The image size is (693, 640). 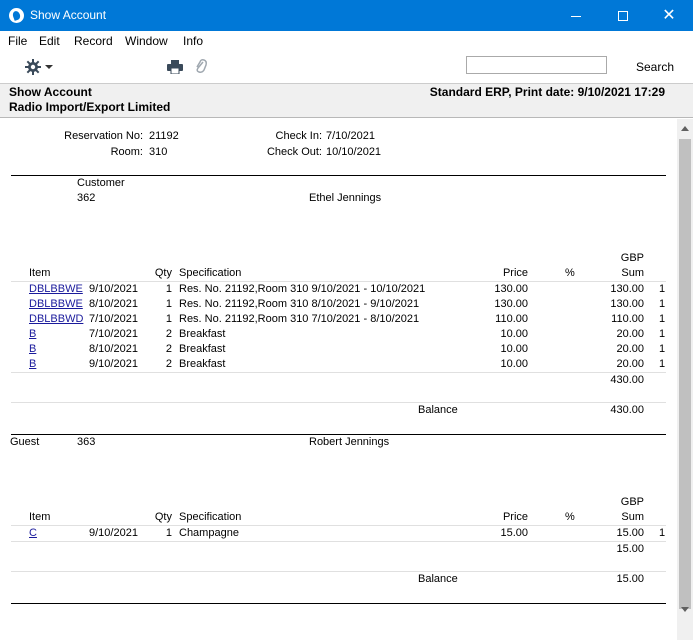 I want to click on close-button: ✕, so click(x=669, y=15).